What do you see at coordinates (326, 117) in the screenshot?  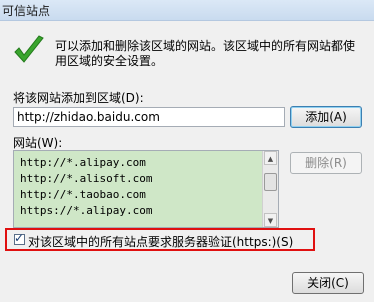 I see `add-button: 添加(A)` at bounding box center [326, 117].